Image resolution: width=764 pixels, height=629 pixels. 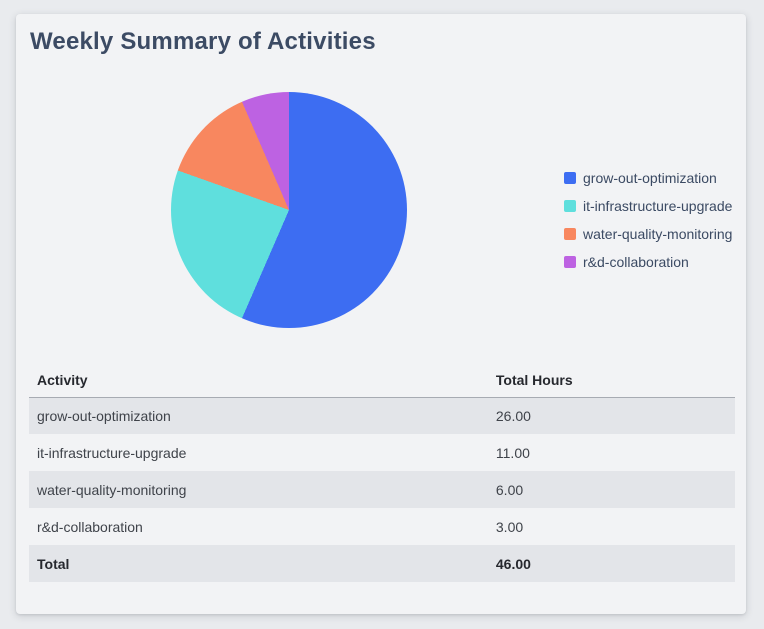 What do you see at coordinates (90, 526) in the screenshot?
I see `activity-cell: r&d-collaboration` at bounding box center [90, 526].